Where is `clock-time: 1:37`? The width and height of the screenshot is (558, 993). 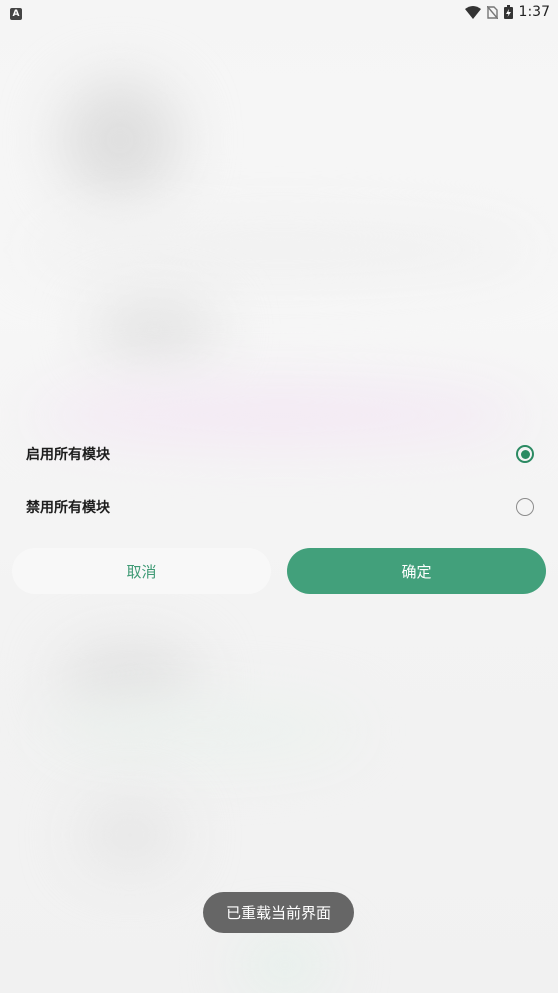 clock-time: 1:37 is located at coordinates (534, 12).